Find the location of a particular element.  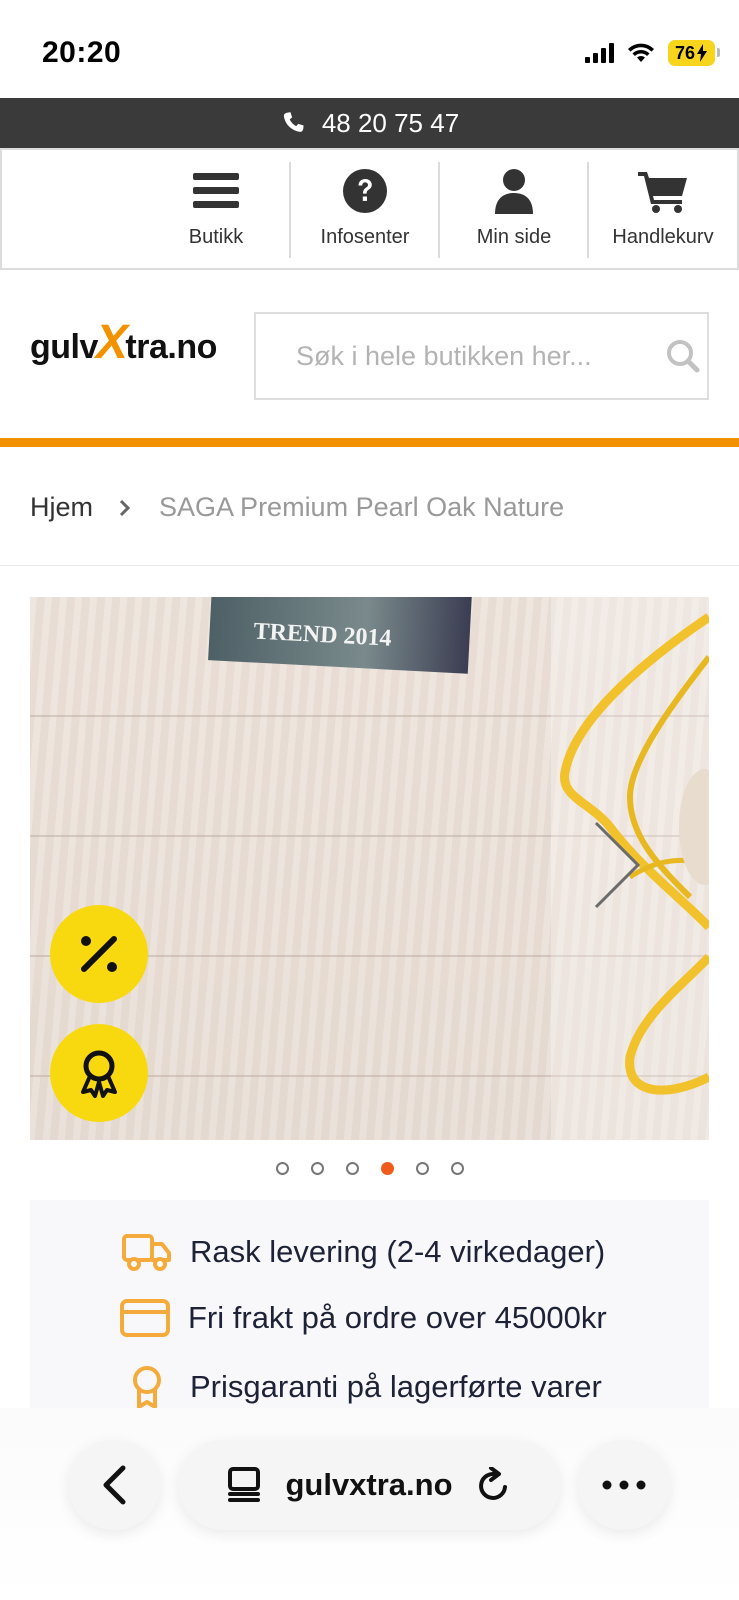

search-box is located at coordinates (481, 356).